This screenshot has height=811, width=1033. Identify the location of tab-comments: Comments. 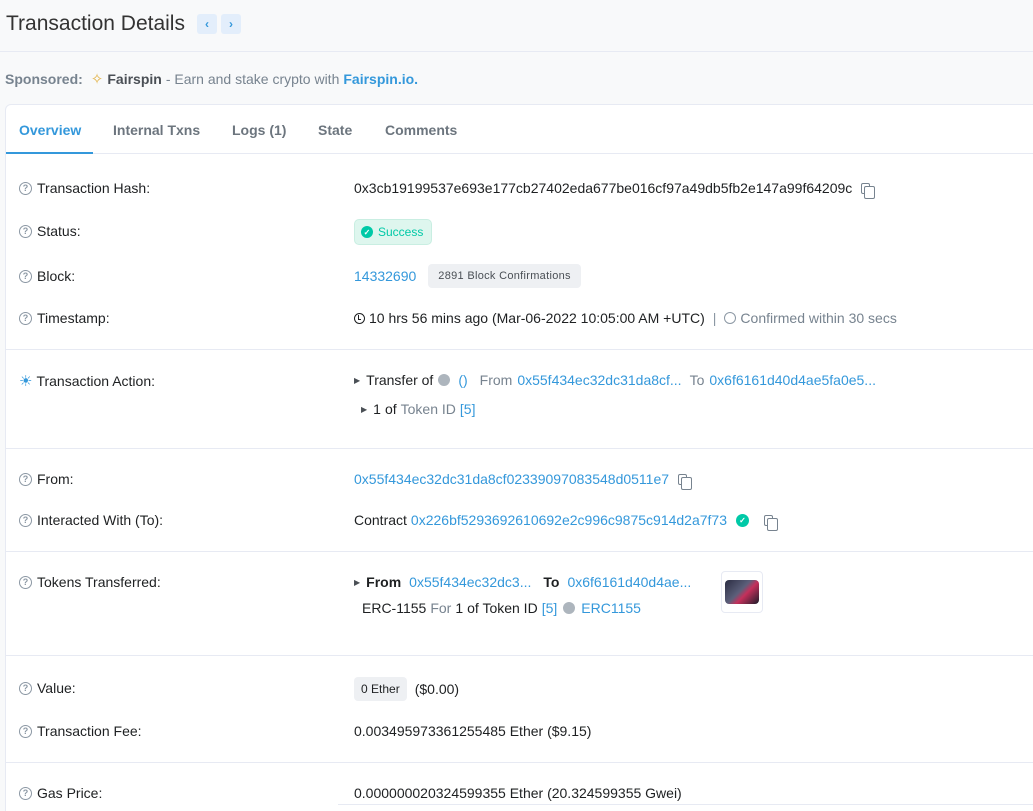
(421, 130).